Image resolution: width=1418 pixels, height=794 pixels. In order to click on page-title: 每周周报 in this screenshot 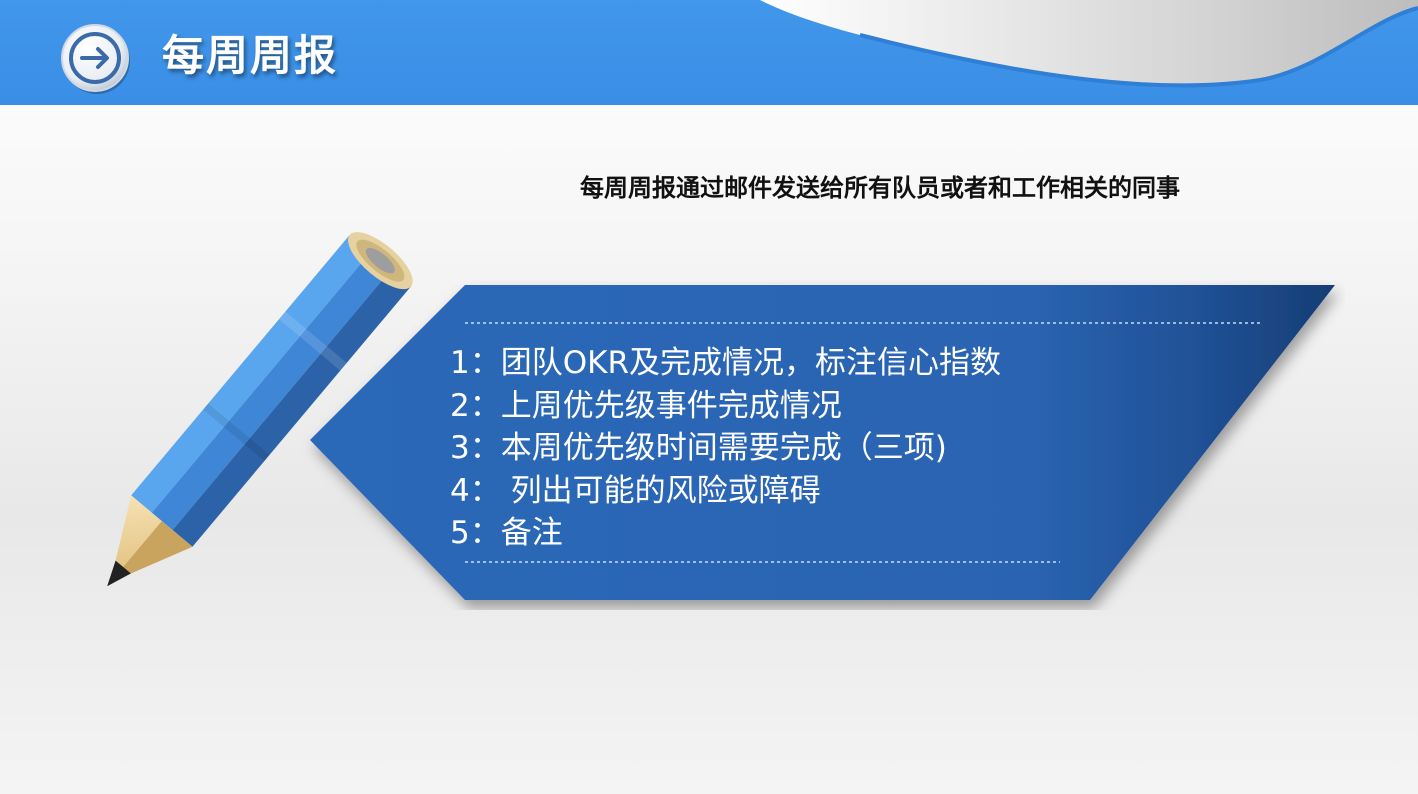, I will do `click(250, 55)`.